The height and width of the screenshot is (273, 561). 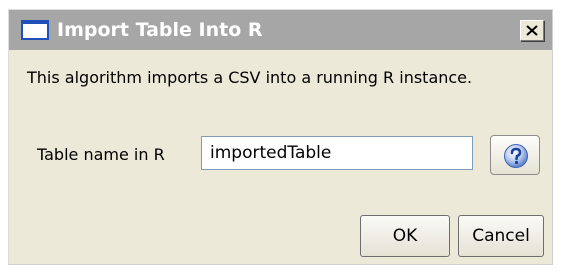 I want to click on window-title: Import Table Into R, so click(x=160, y=30).